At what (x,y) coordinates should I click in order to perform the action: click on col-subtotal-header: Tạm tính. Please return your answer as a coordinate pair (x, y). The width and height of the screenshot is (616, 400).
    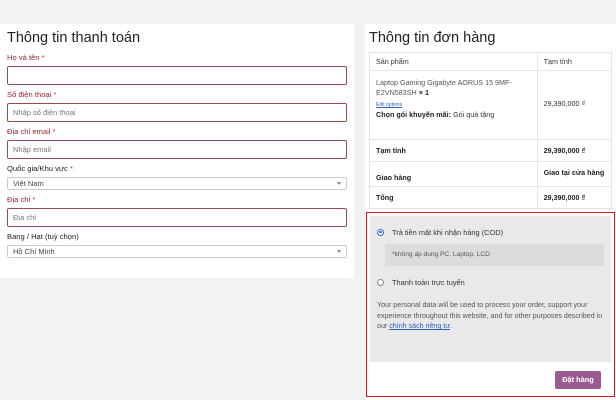
    Looking at the image, I should click on (573, 61).